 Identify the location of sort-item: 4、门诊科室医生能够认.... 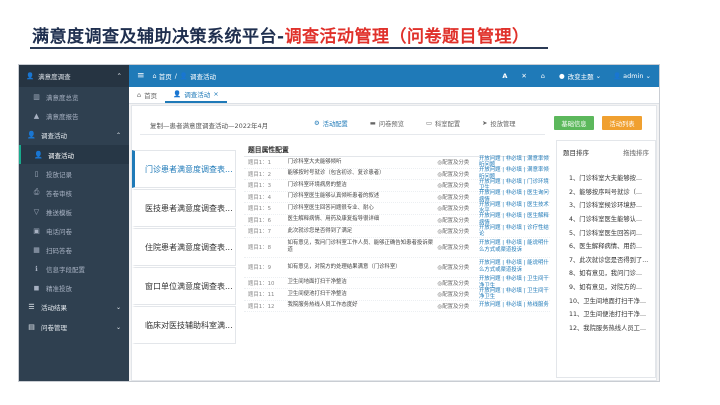
(606, 219).